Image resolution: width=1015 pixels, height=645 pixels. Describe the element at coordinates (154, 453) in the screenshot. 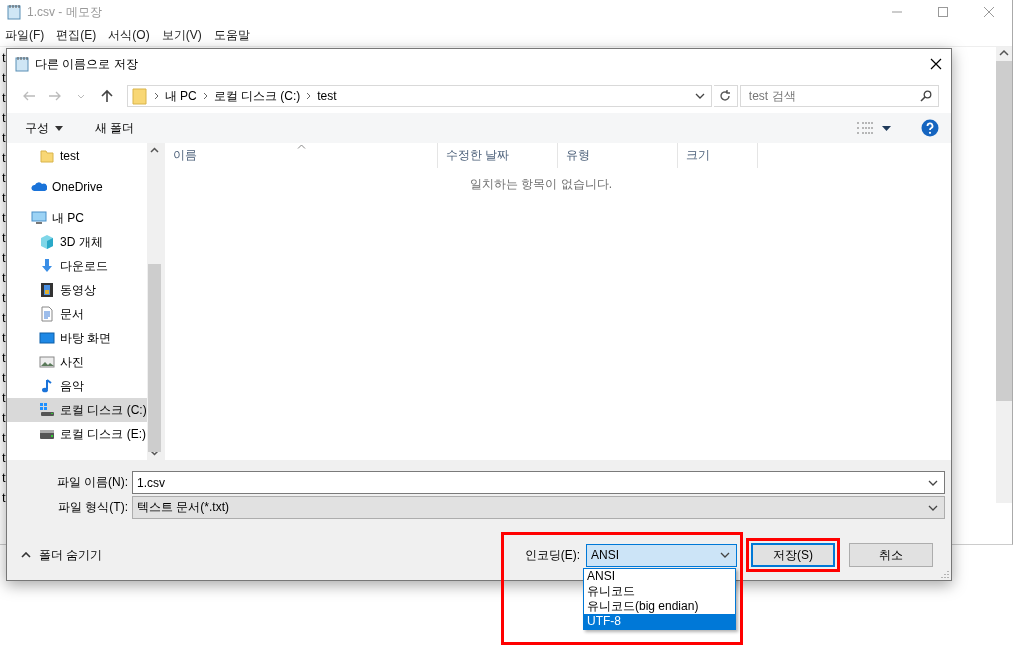

I see `scroll-down-icon` at that location.